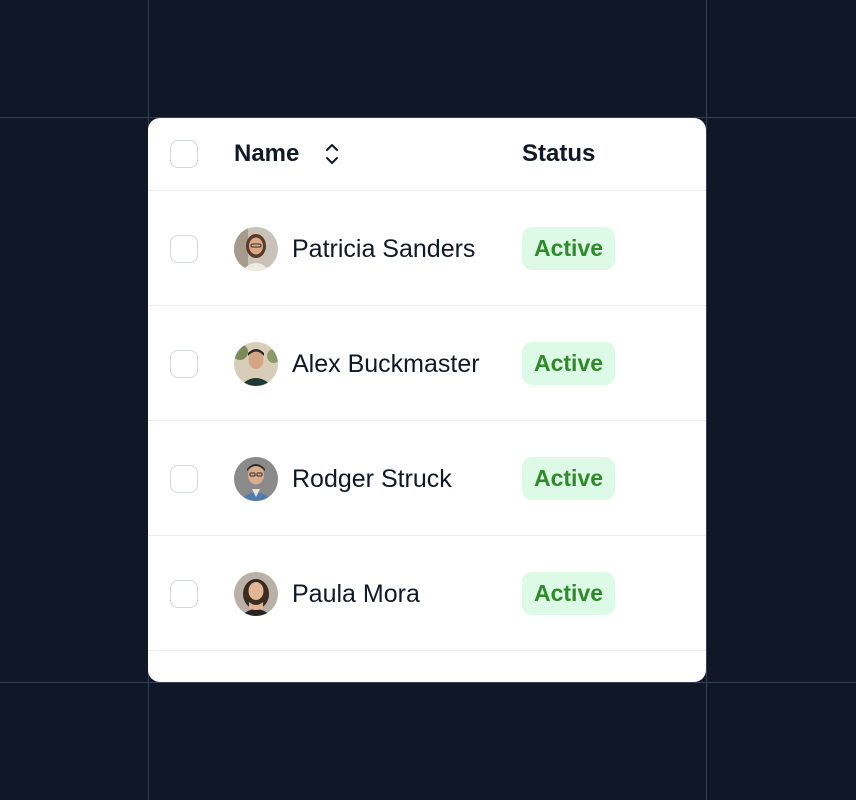  What do you see at coordinates (706, 400) in the screenshot?
I see `guide-line-right` at bounding box center [706, 400].